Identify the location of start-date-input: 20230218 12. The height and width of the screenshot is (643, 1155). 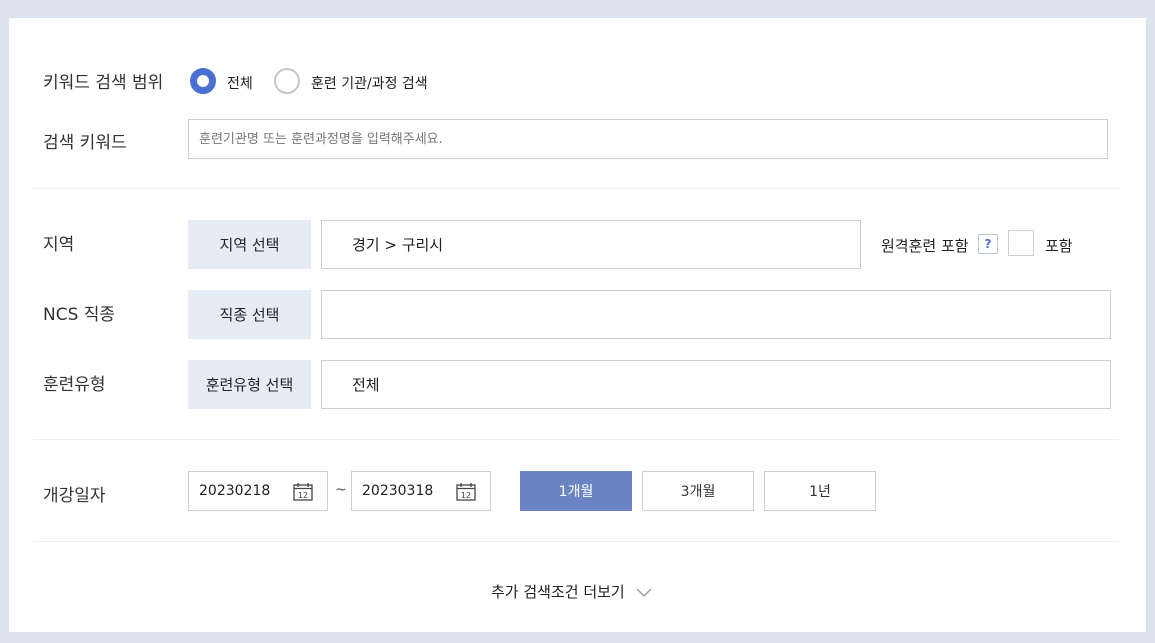
(258, 491).